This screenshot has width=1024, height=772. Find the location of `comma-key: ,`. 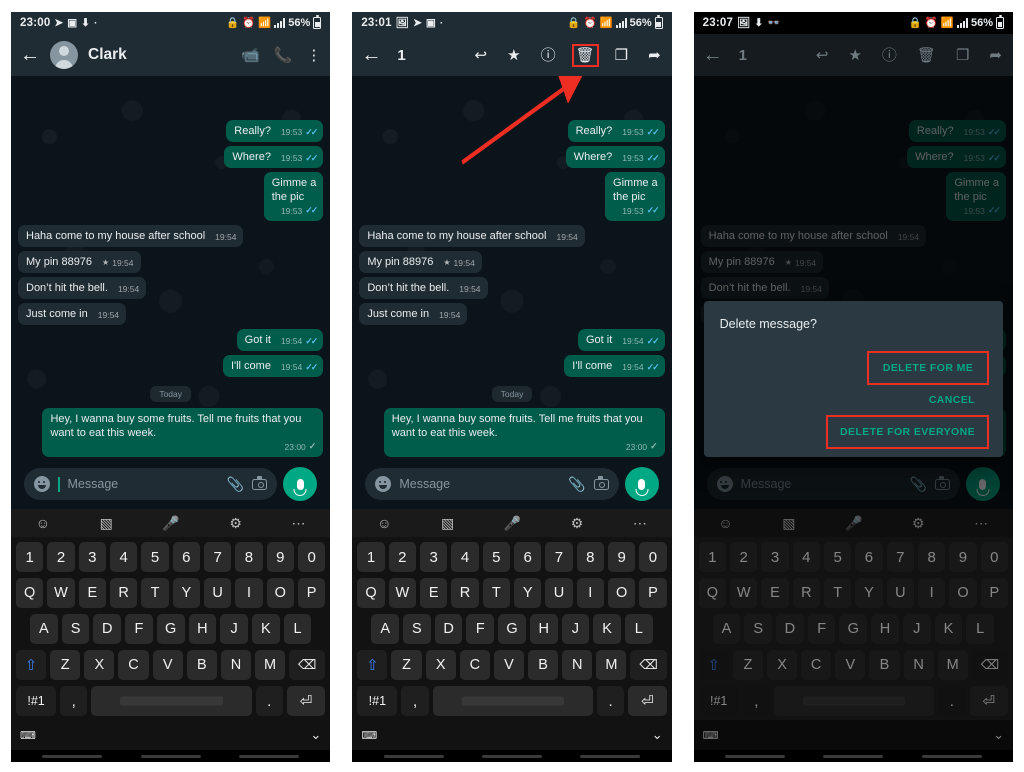

comma-key: , is located at coordinates (415, 701).